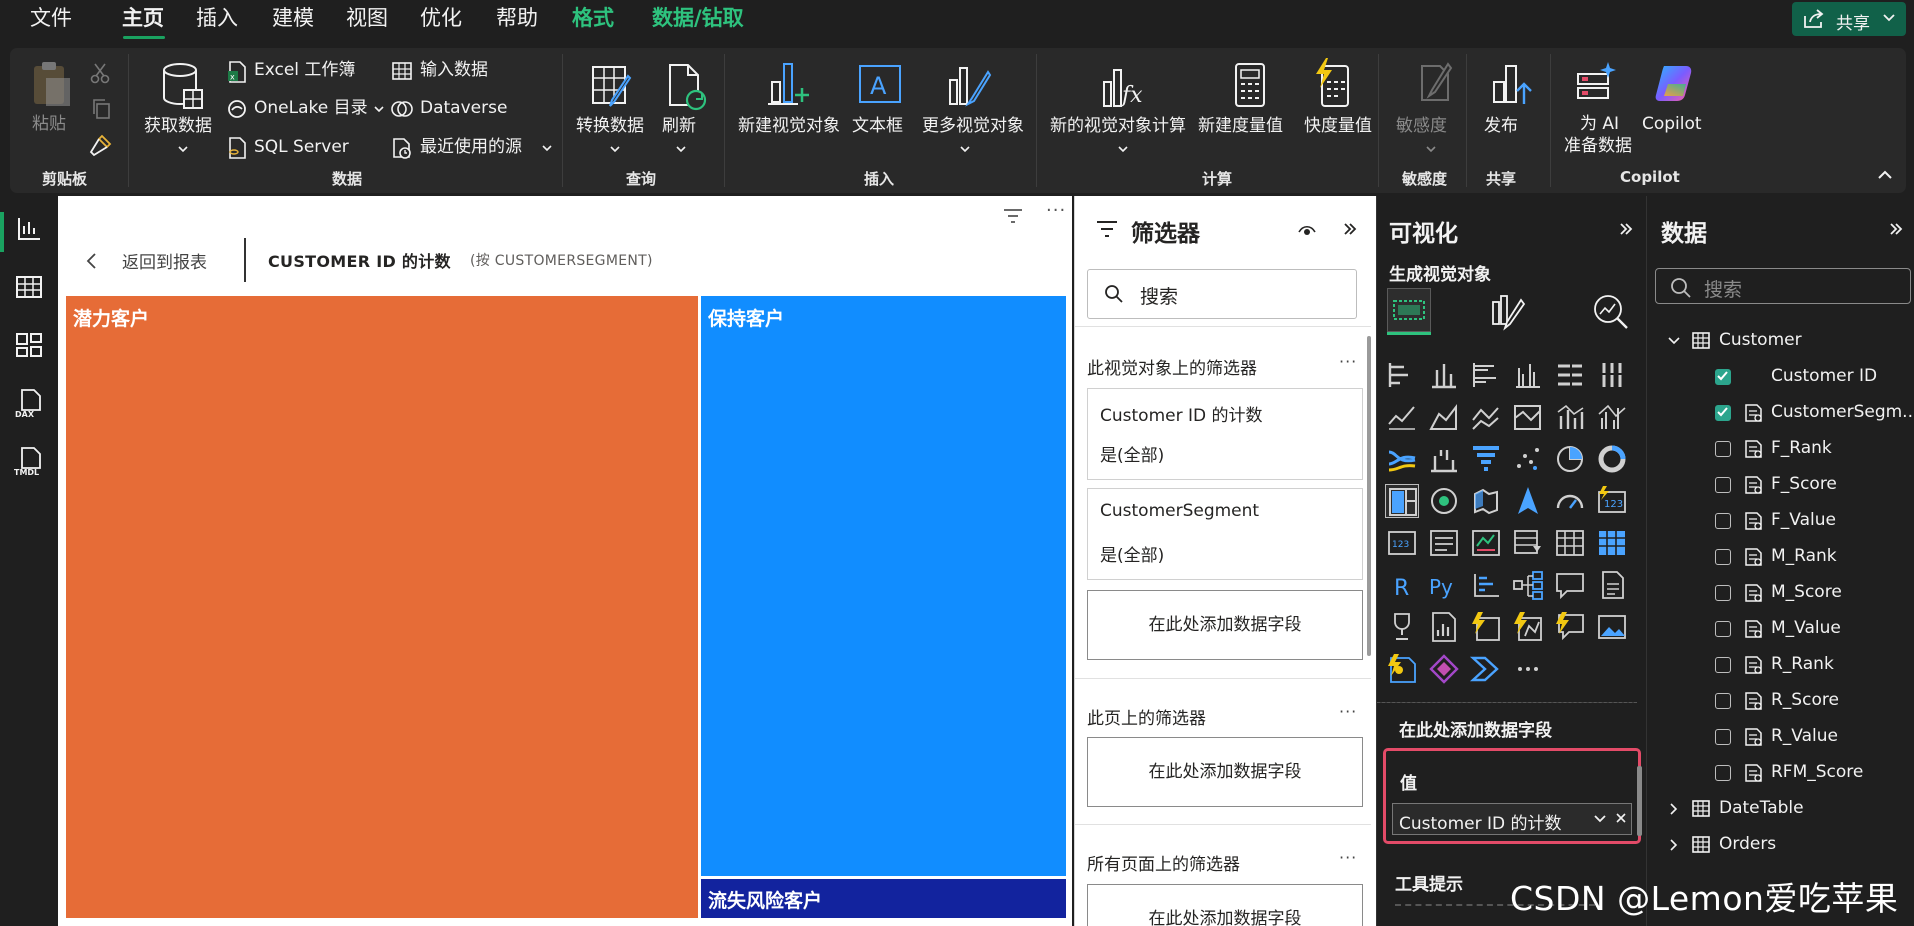 This screenshot has height=926, width=1914. Describe the element at coordinates (1599, 124) in the screenshot. I see `prep-data-for-ai-line1: 为 AI` at that location.